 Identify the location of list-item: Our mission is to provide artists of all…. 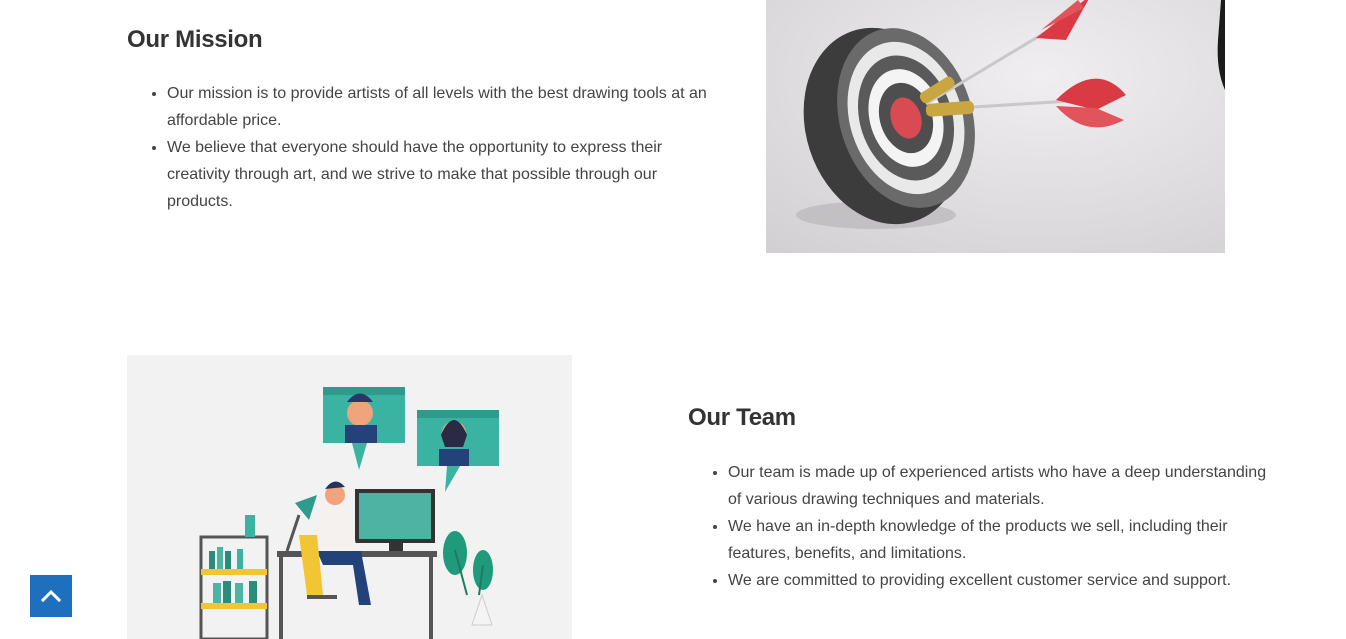
(437, 107).